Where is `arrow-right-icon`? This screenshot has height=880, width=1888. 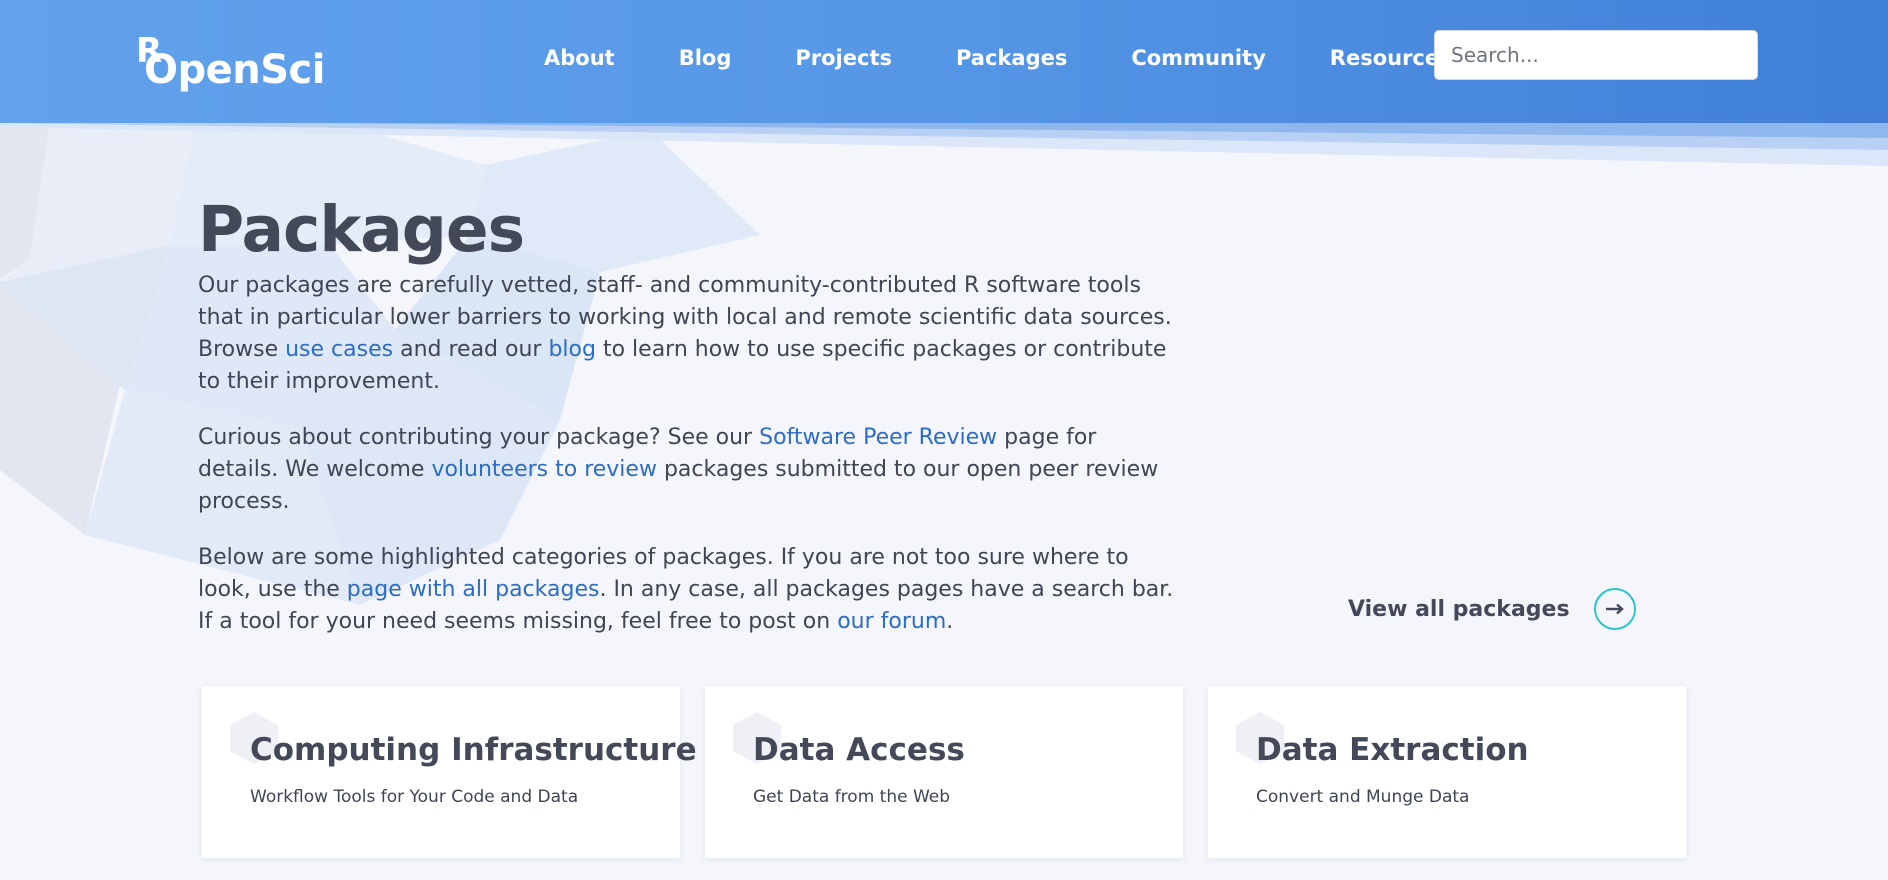
arrow-right-icon is located at coordinates (1614, 609).